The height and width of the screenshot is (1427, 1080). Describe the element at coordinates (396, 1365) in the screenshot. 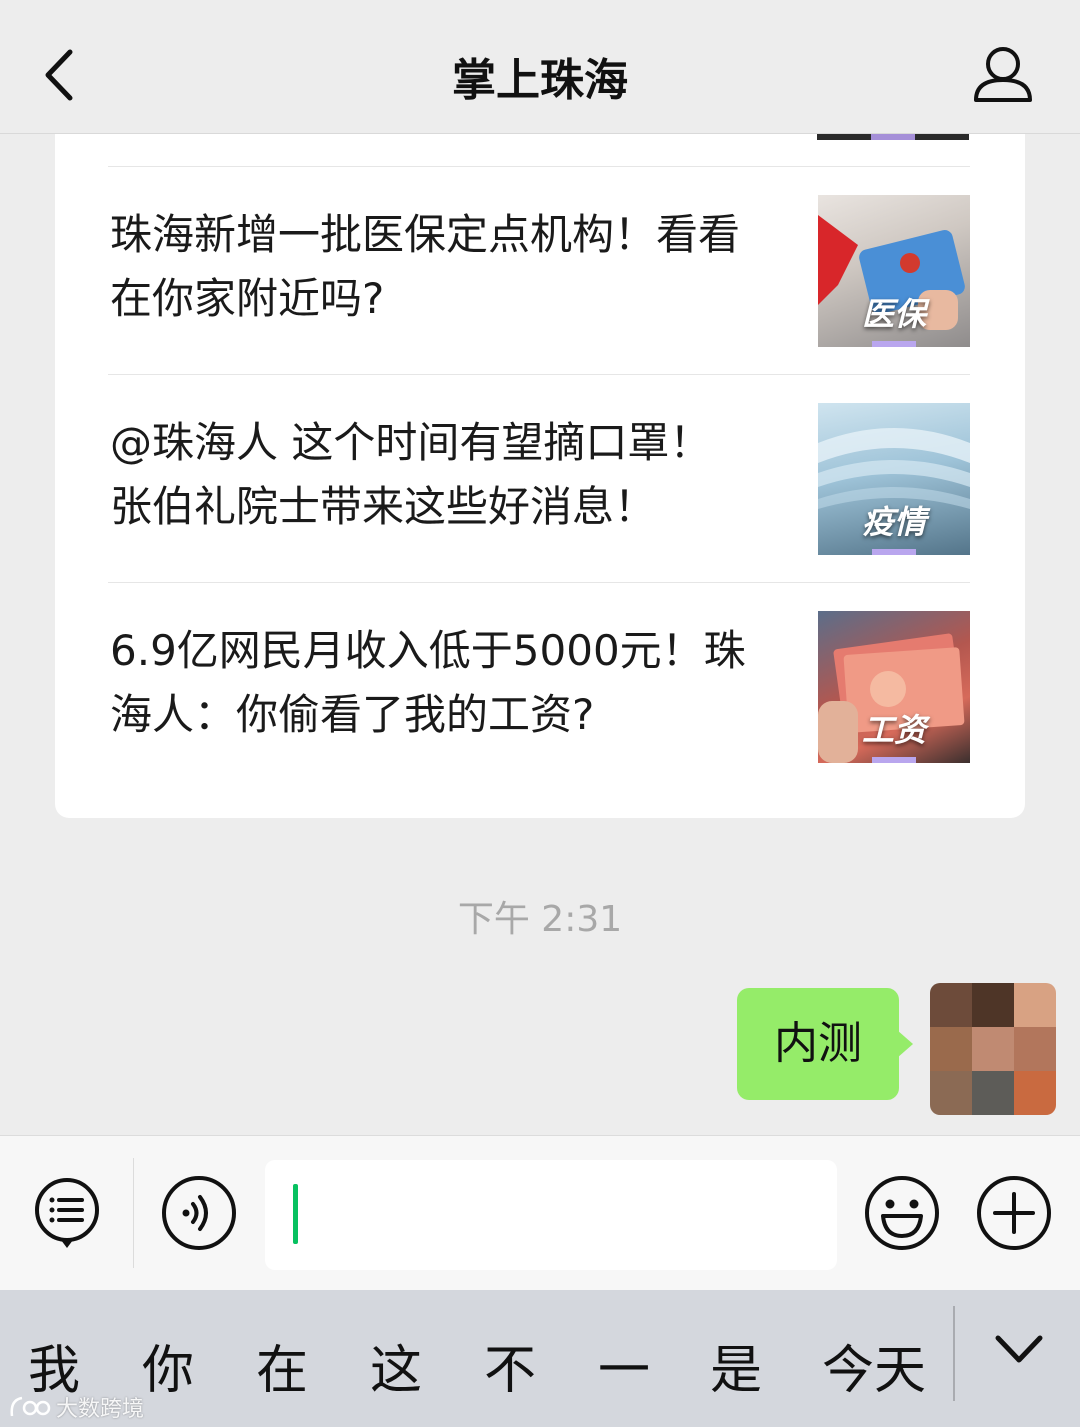

I see `candidate-word: 这` at that location.